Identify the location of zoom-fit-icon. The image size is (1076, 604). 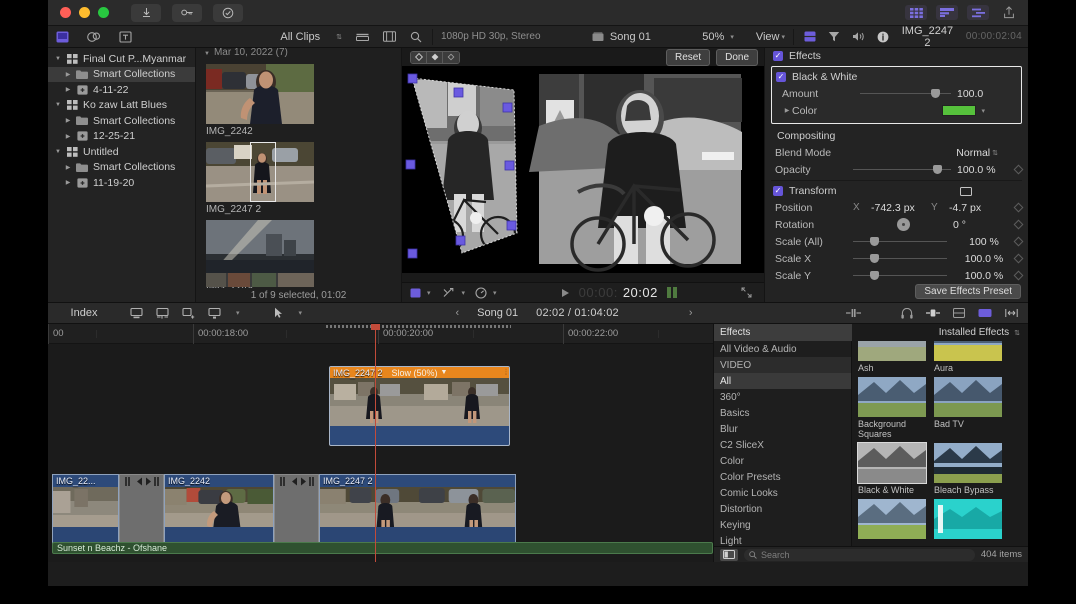
(1011, 313).